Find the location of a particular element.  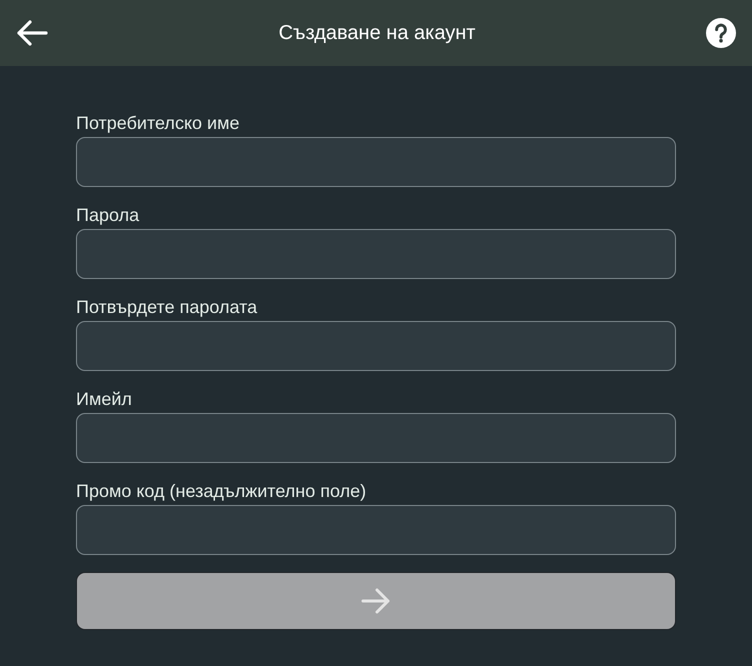

back-arrow-icon is located at coordinates (32, 33).